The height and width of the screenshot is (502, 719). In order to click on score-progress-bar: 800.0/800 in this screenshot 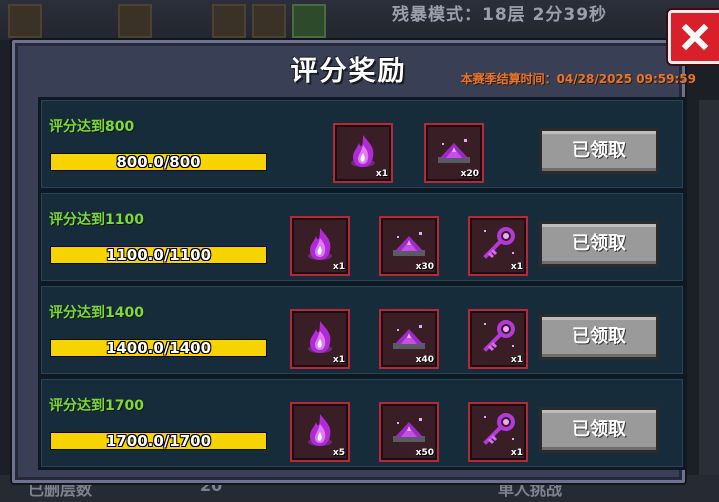, I will do `click(158, 162)`.